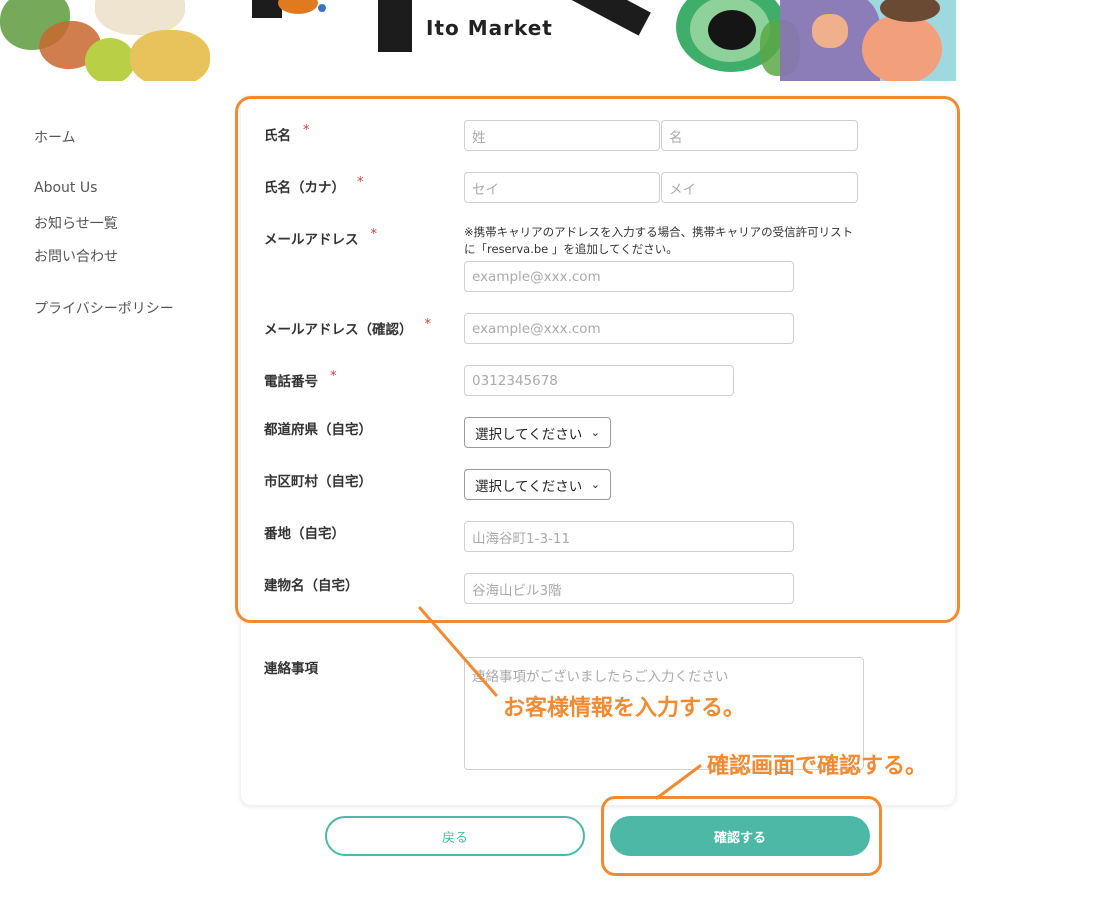  Describe the element at coordinates (110, 59) in the screenshot. I see `illustration-squash` at that location.